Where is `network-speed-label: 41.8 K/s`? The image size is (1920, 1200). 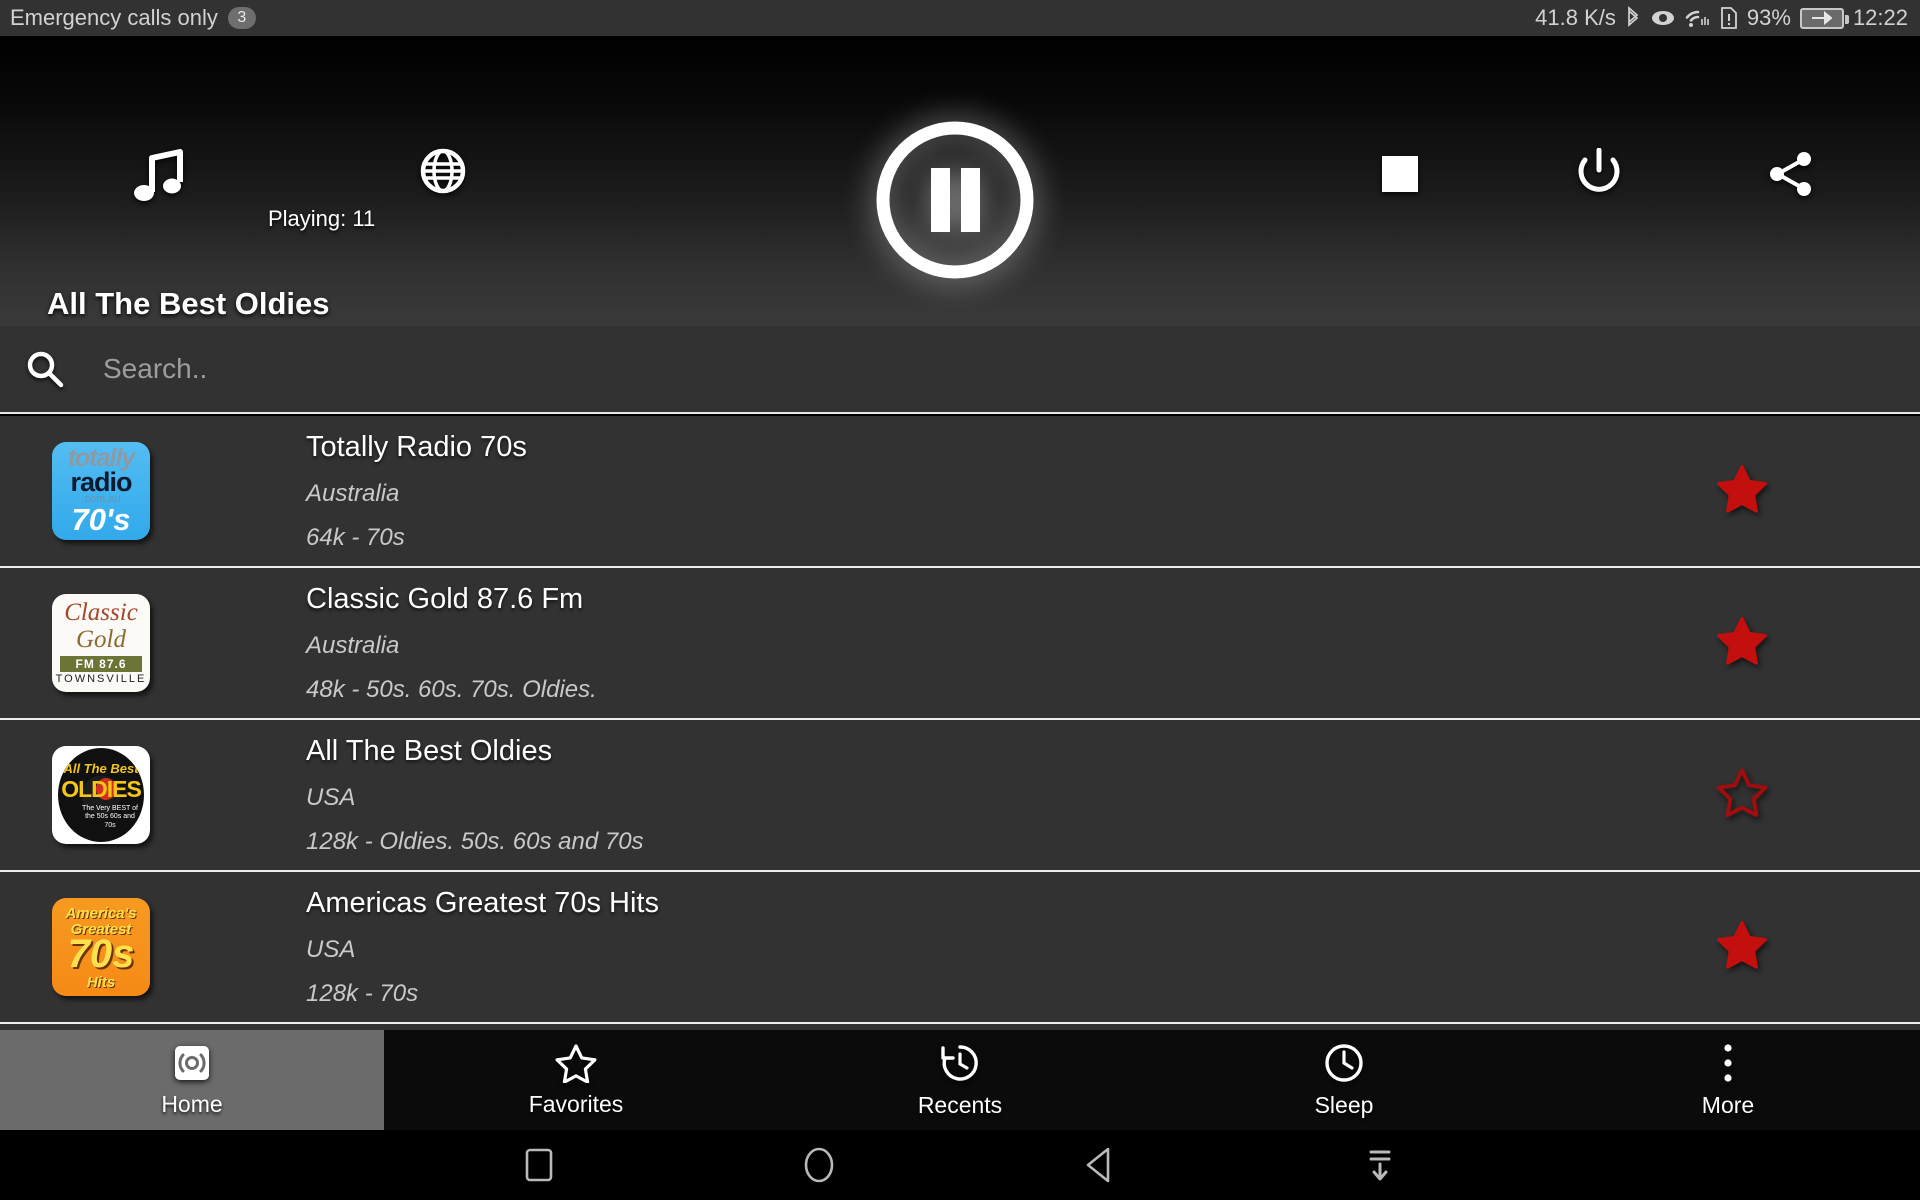 network-speed-label: 41.8 K/s is located at coordinates (1575, 17).